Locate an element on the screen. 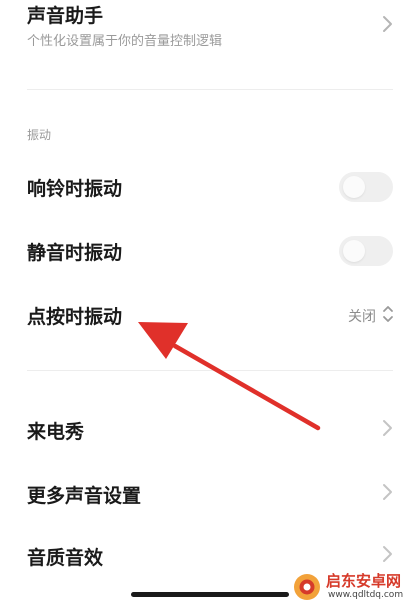 The width and height of the screenshot is (420, 605). watermark-url: www.qdltdq.com is located at coordinates (366, 595).